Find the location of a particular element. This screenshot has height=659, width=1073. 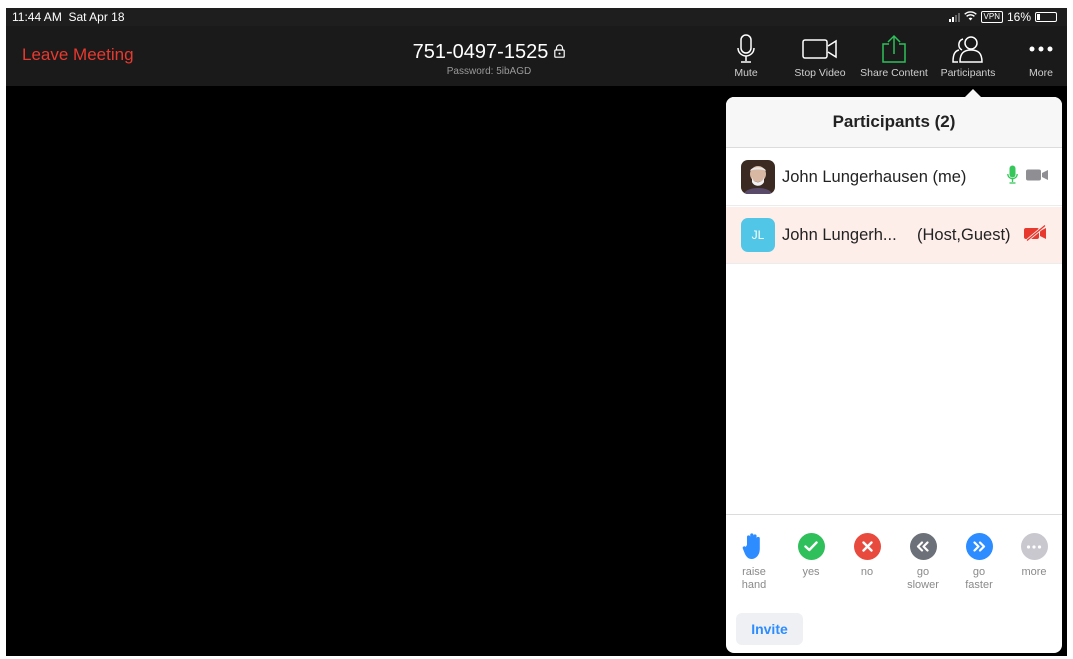

raise-hand-button: raise hand is located at coordinates (754, 562).